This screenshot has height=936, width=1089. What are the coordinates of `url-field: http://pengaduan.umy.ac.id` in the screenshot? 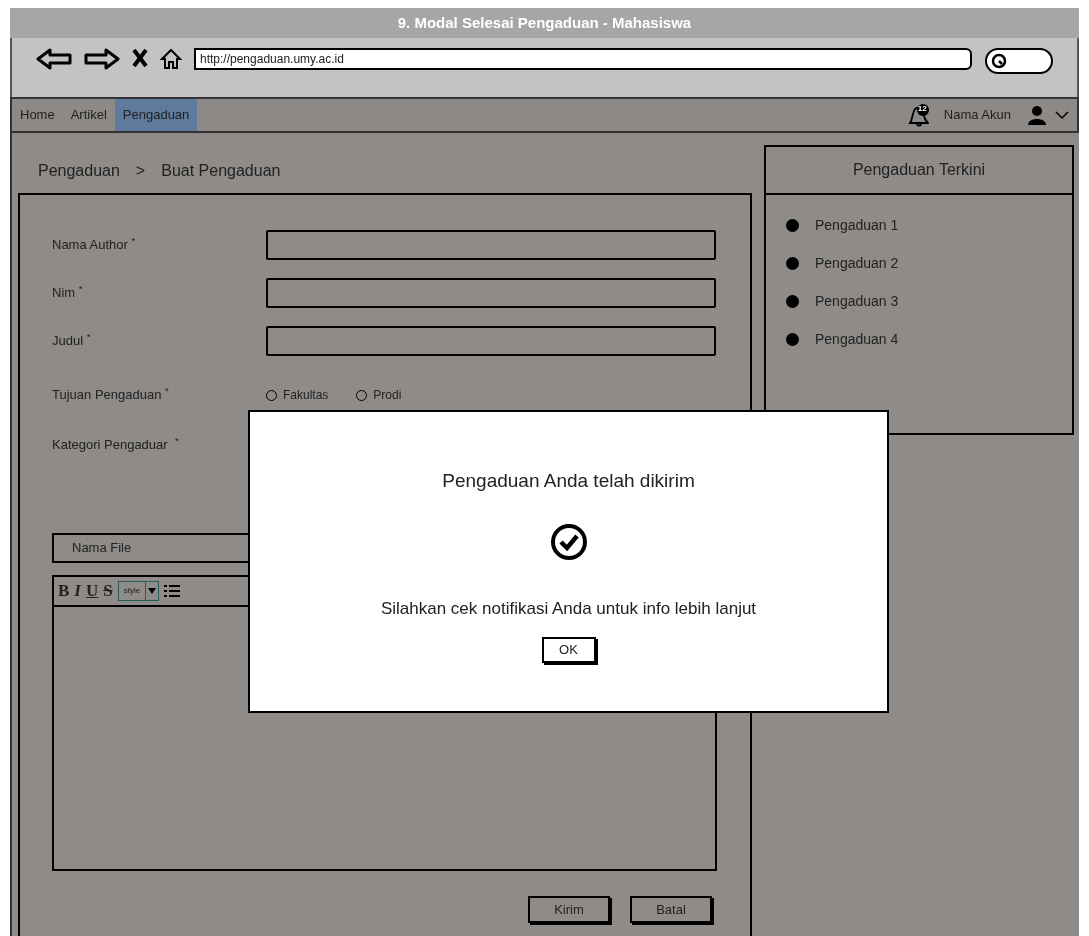 It's located at (583, 59).